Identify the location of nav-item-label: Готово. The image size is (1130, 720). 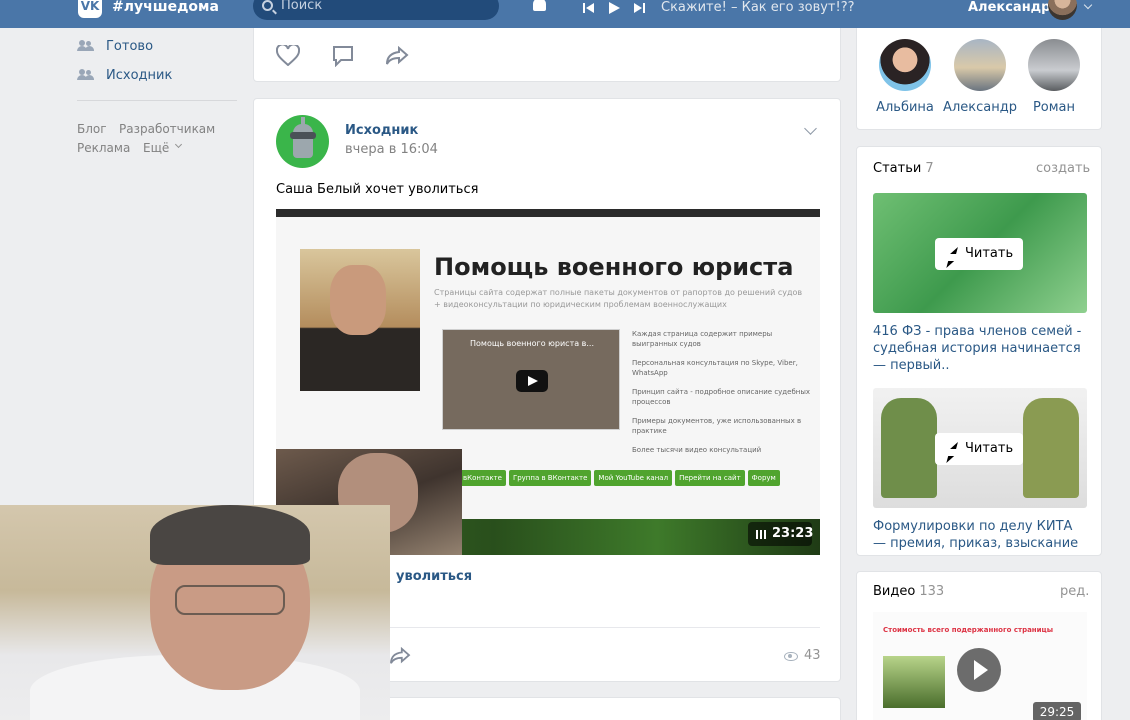
(130, 46).